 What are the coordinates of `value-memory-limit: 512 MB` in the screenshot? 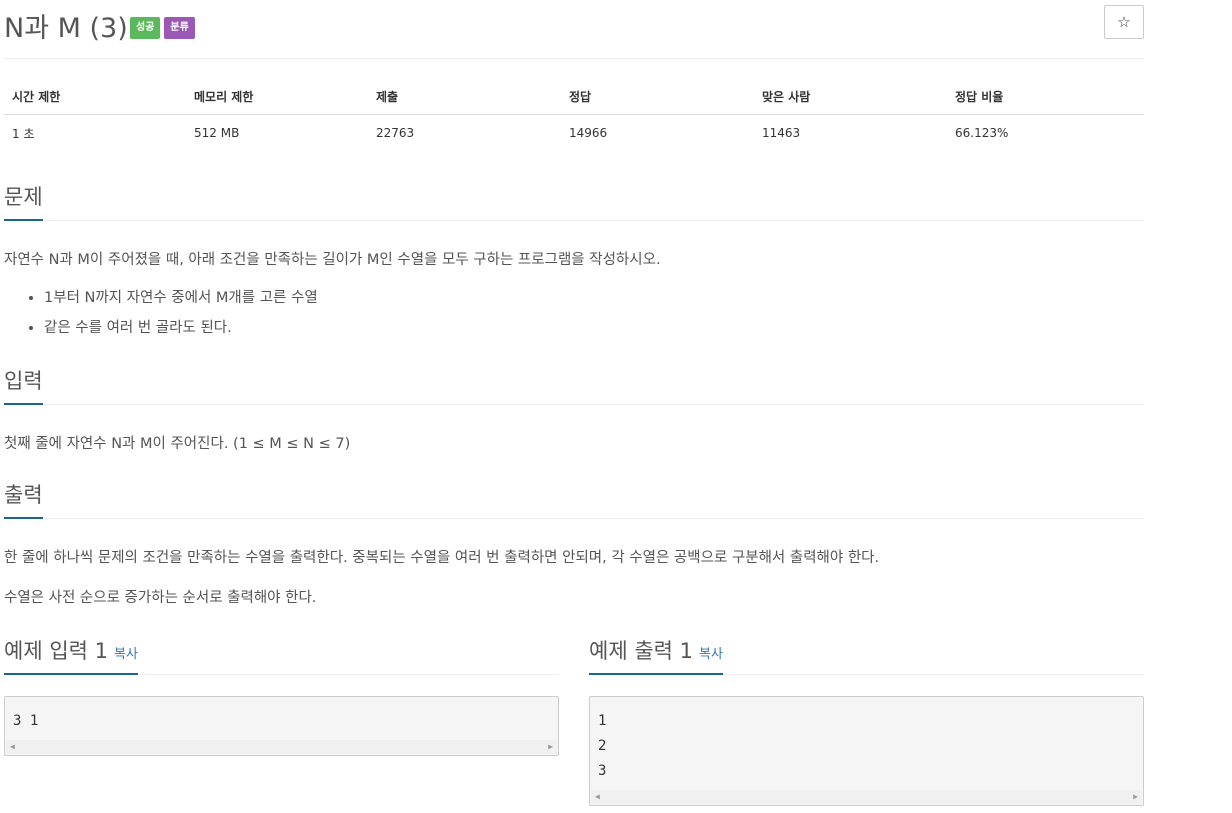 It's located at (217, 133).